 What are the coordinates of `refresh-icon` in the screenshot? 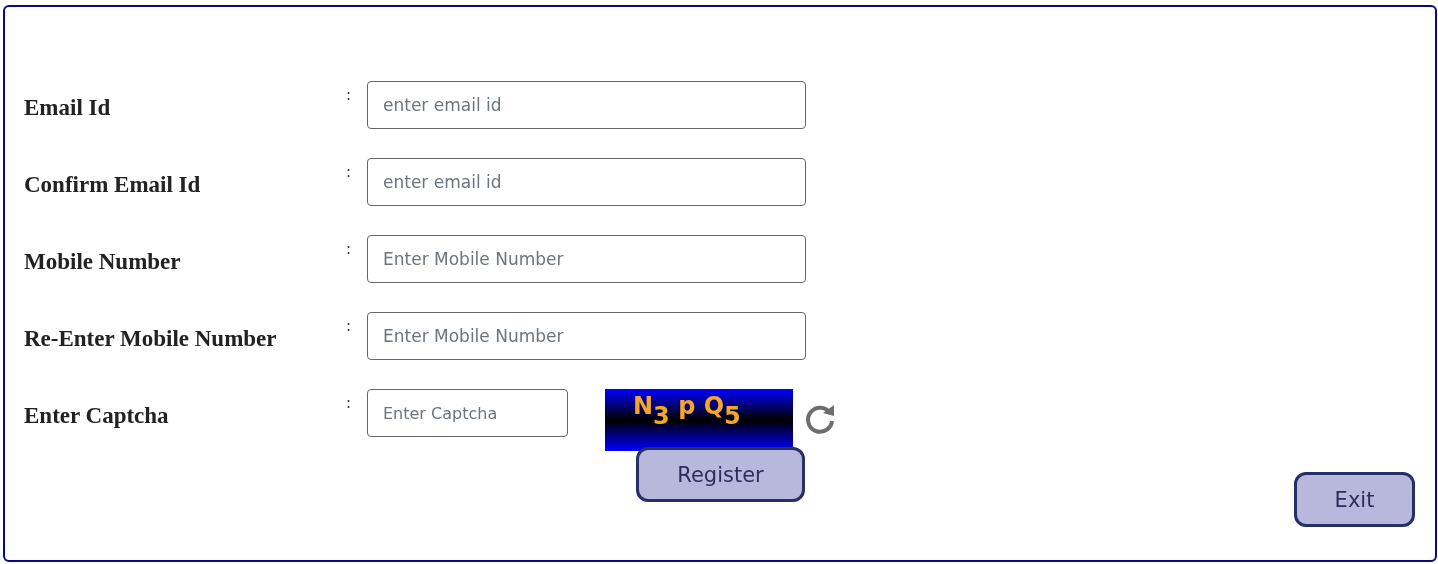 It's located at (820, 419).